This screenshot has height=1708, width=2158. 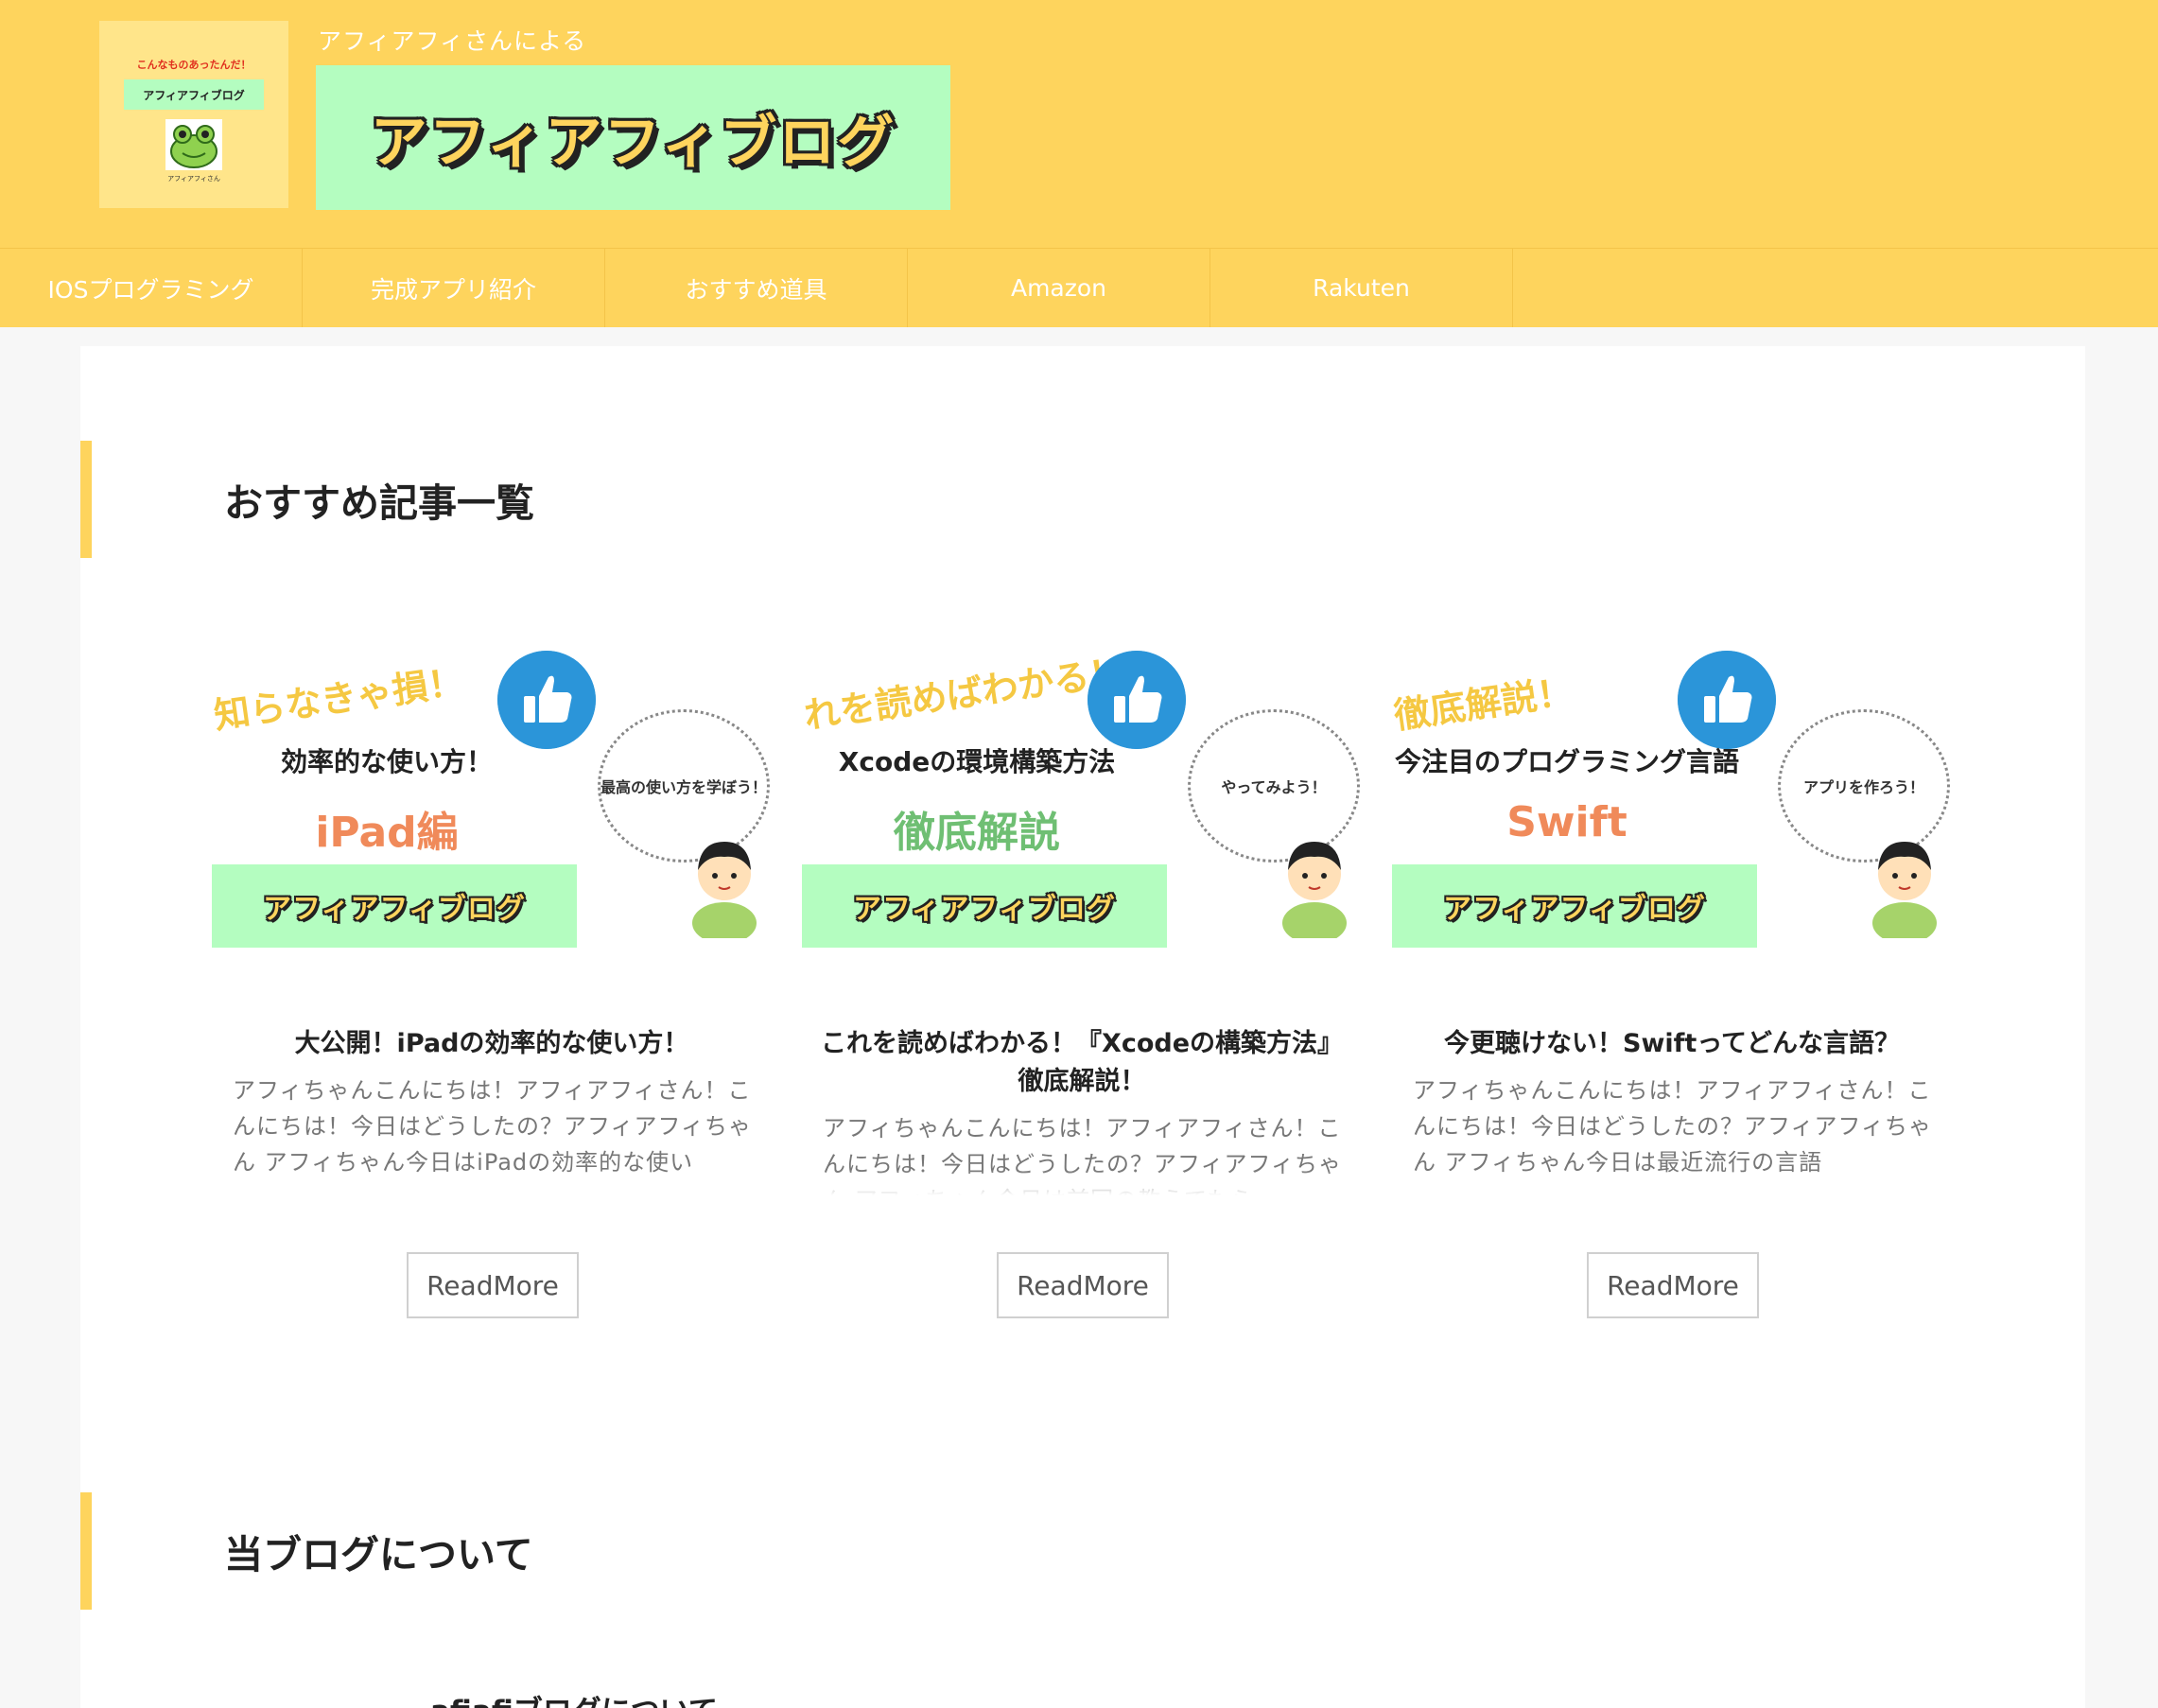 I want to click on thumbnail-line1: 今注目のプログラミング言語, so click(x=1566, y=761).